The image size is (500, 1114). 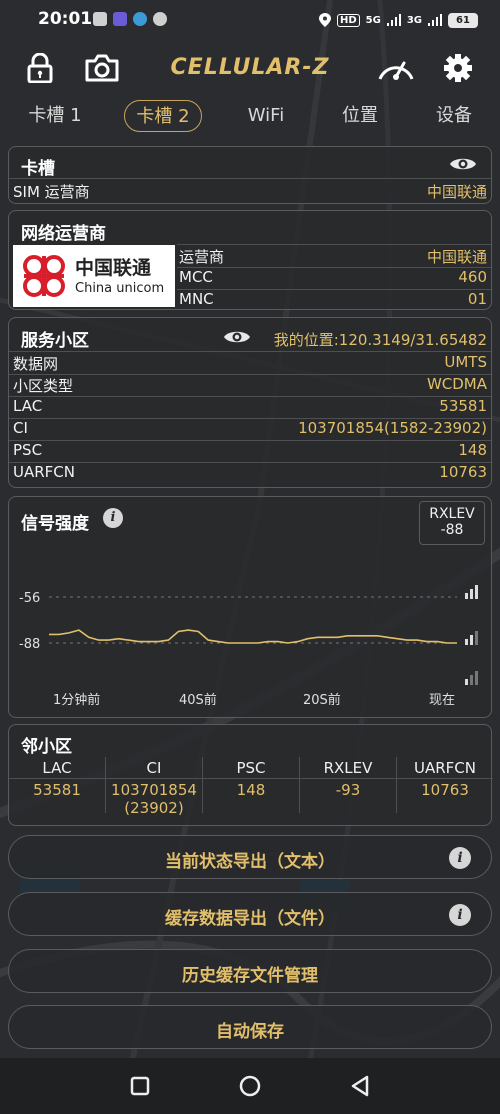 I want to click on home-circle-icon, so click(x=250, y=1086).